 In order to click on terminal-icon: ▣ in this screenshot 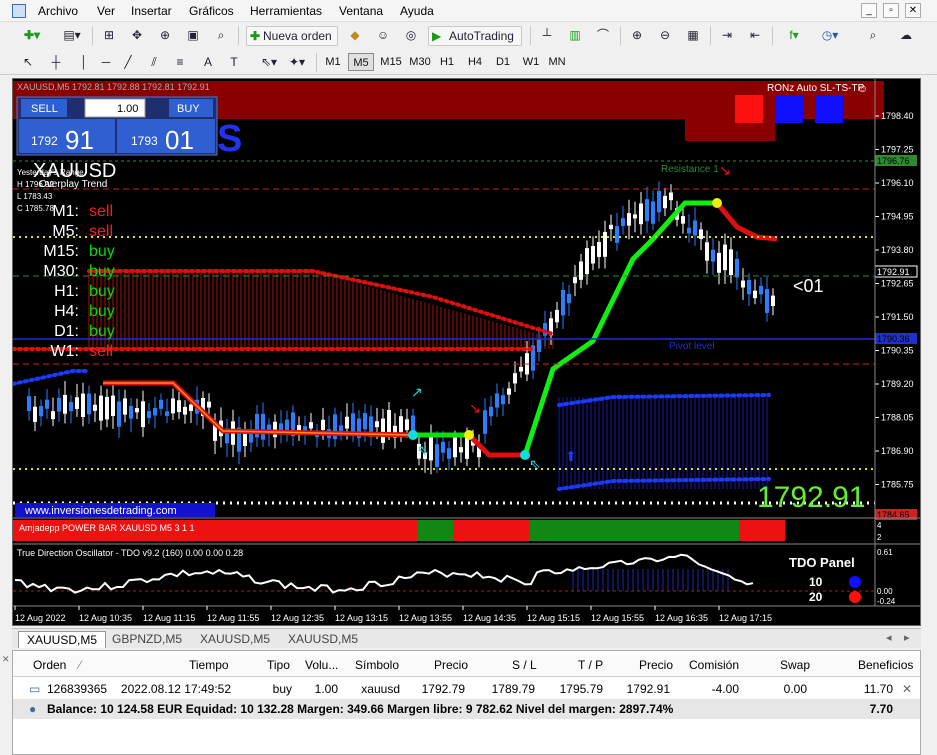, I will do `click(193, 36)`.